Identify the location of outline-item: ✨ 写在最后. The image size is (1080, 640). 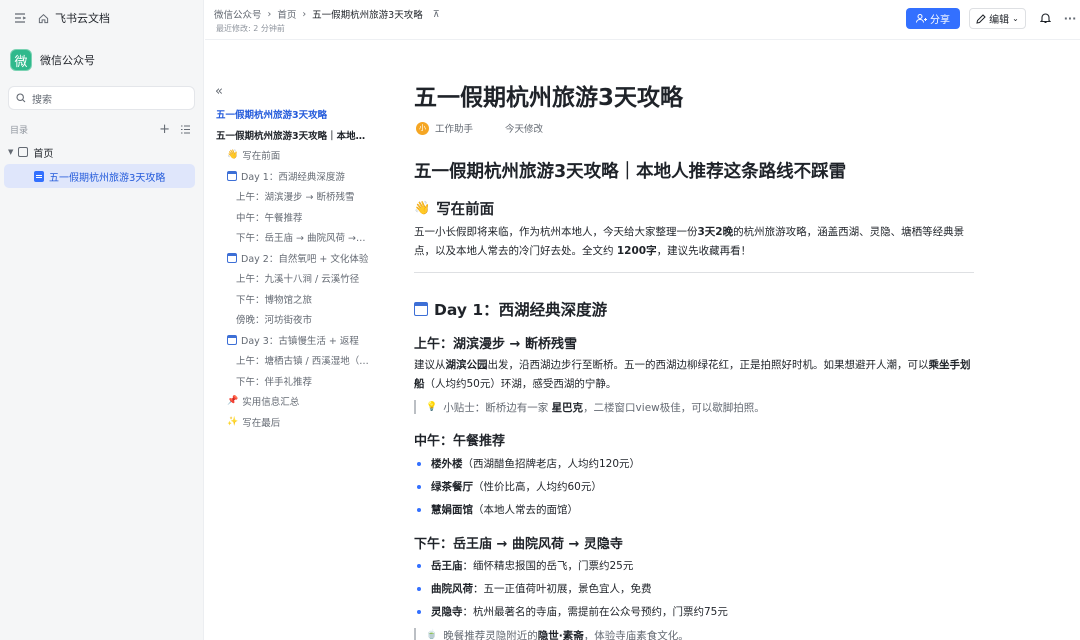
(300, 422).